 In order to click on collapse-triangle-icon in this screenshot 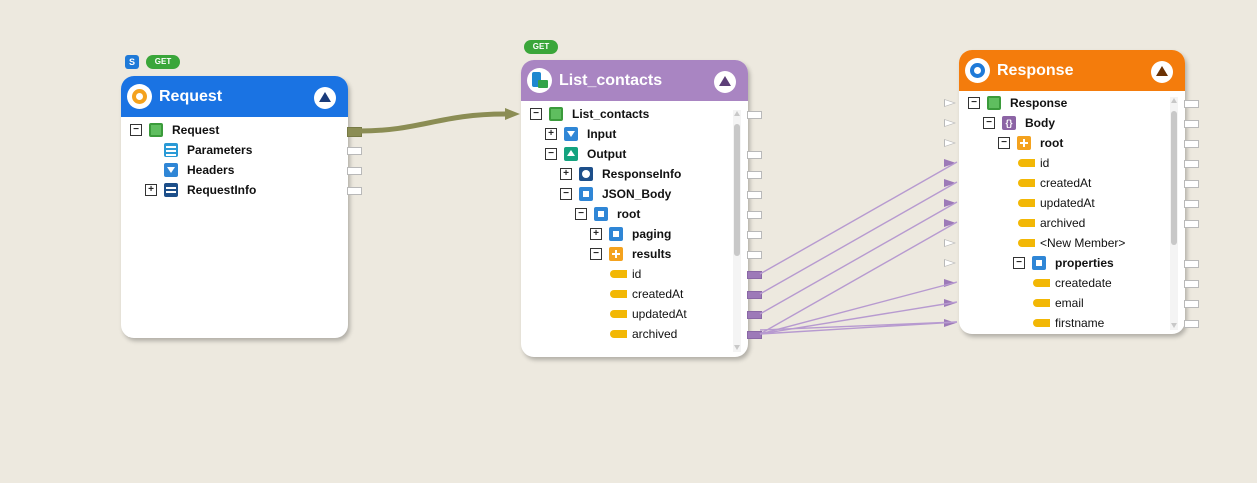, I will do `click(325, 97)`.